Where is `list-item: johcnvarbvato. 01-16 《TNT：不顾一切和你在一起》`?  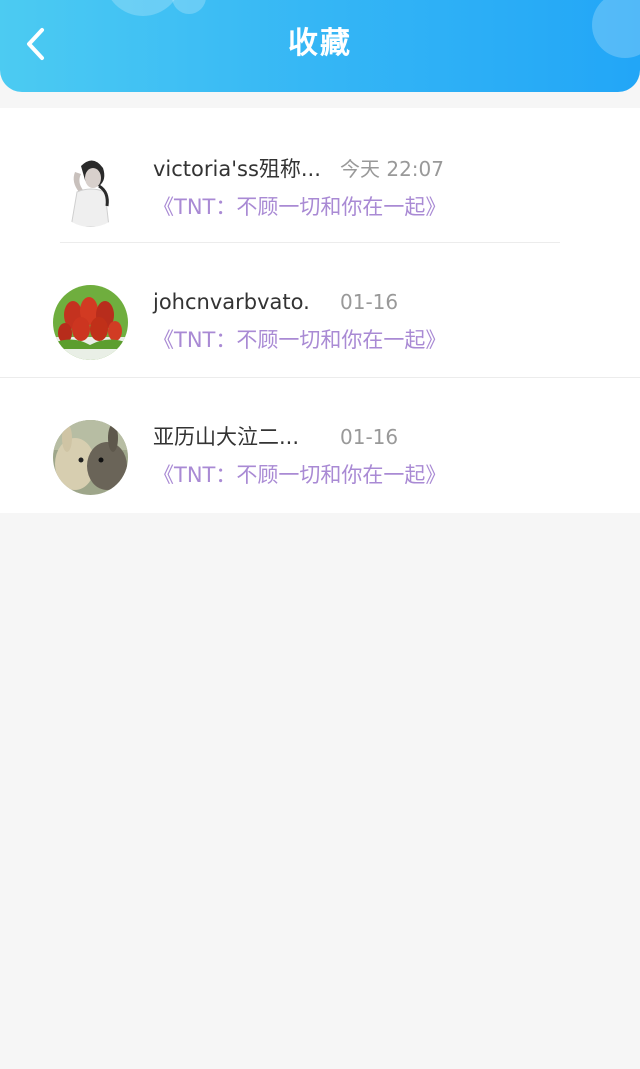 list-item: johcnvarbvato. 01-16 《TNT：不顾一切和你在一起》 is located at coordinates (320, 310).